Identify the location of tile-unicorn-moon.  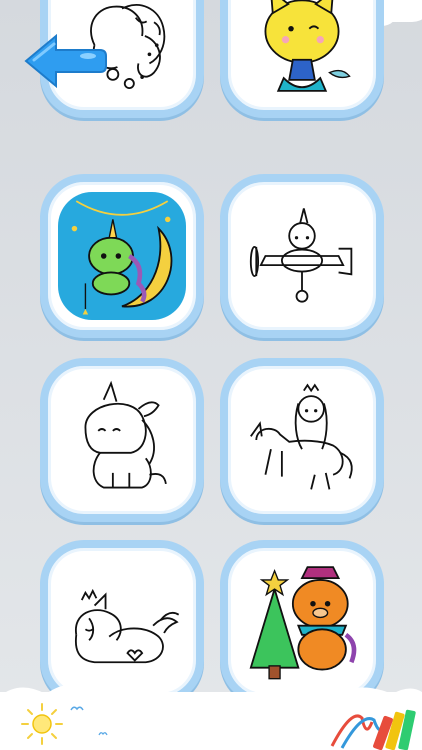
(122, 256).